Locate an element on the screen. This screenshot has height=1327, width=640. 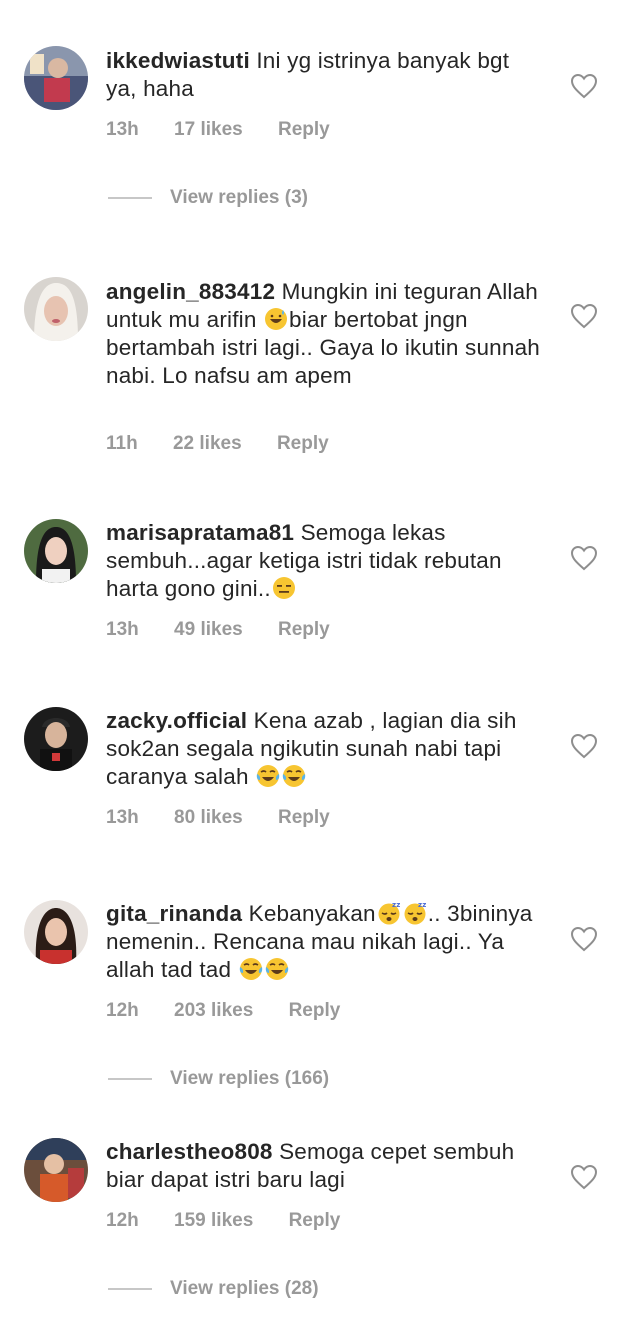
comment-username: zacky.official is located at coordinates (176, 720).